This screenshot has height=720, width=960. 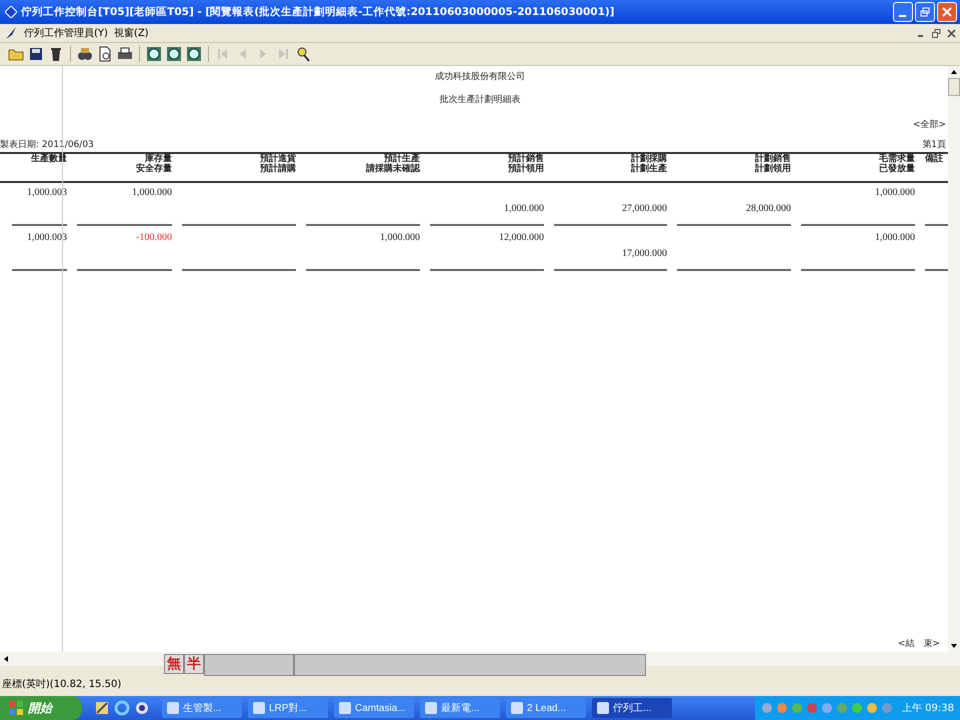 What do you see at coordinates (11, 12) in the screenshot?
I see `diamond-icon` at bounding box center [11, 12].